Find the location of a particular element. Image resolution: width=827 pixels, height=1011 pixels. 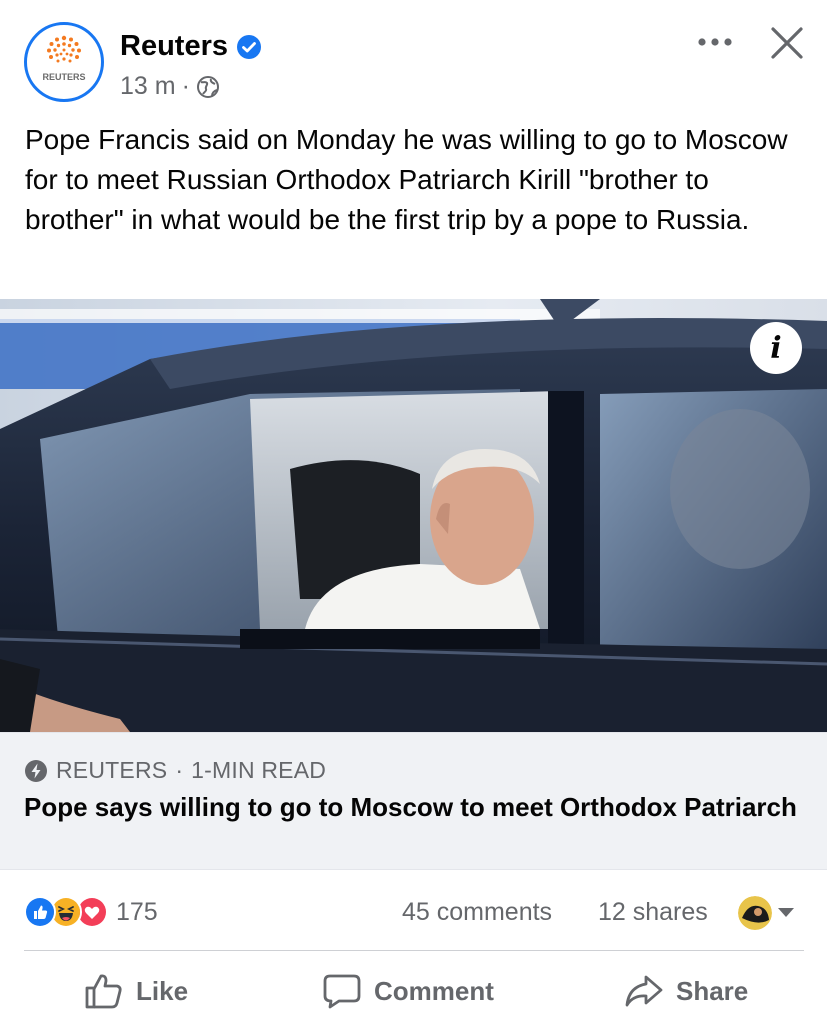

link-source: REUTERS is located at coordinates (112, 770).